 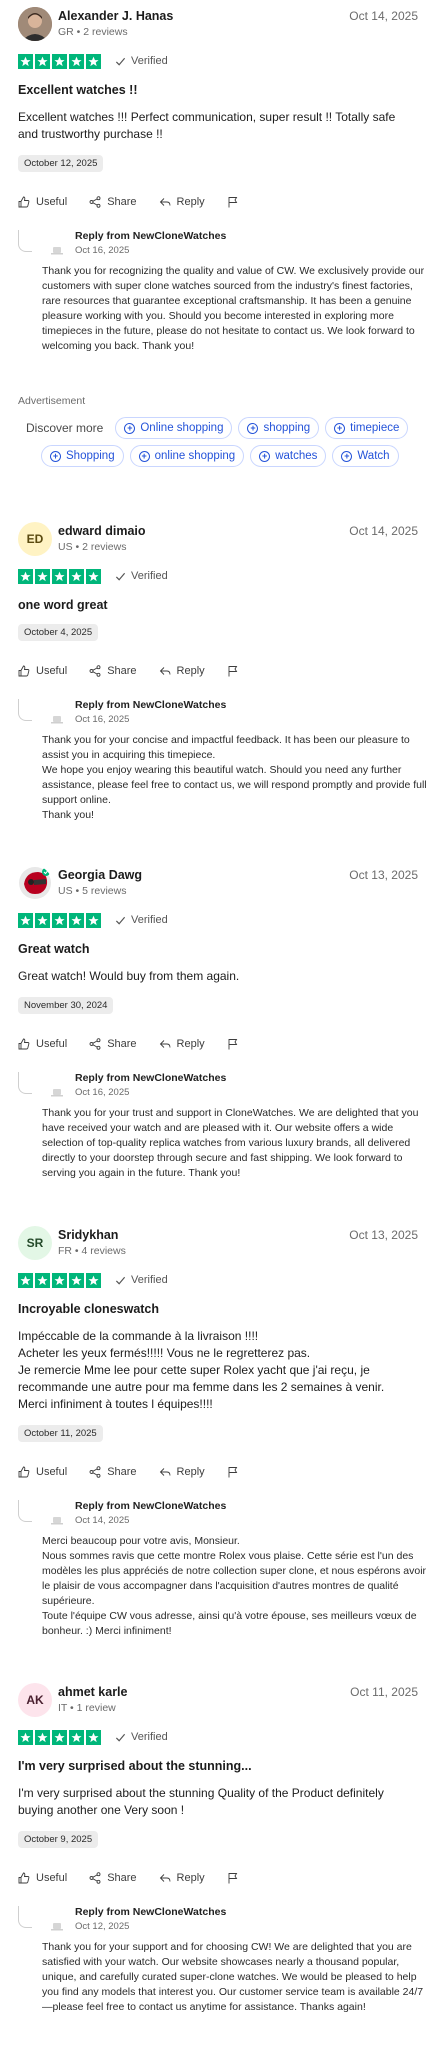 I want to click on ad-chip: + watches, so click(x=288, y=456).